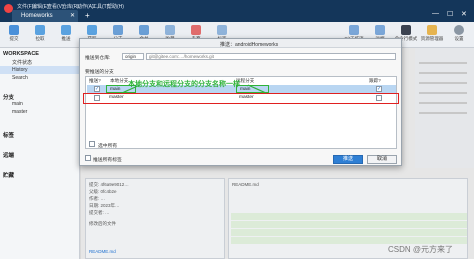 The width and height of the screenshot is (474, 259). I want to click on minimize-icon: —, so click(435, 13).